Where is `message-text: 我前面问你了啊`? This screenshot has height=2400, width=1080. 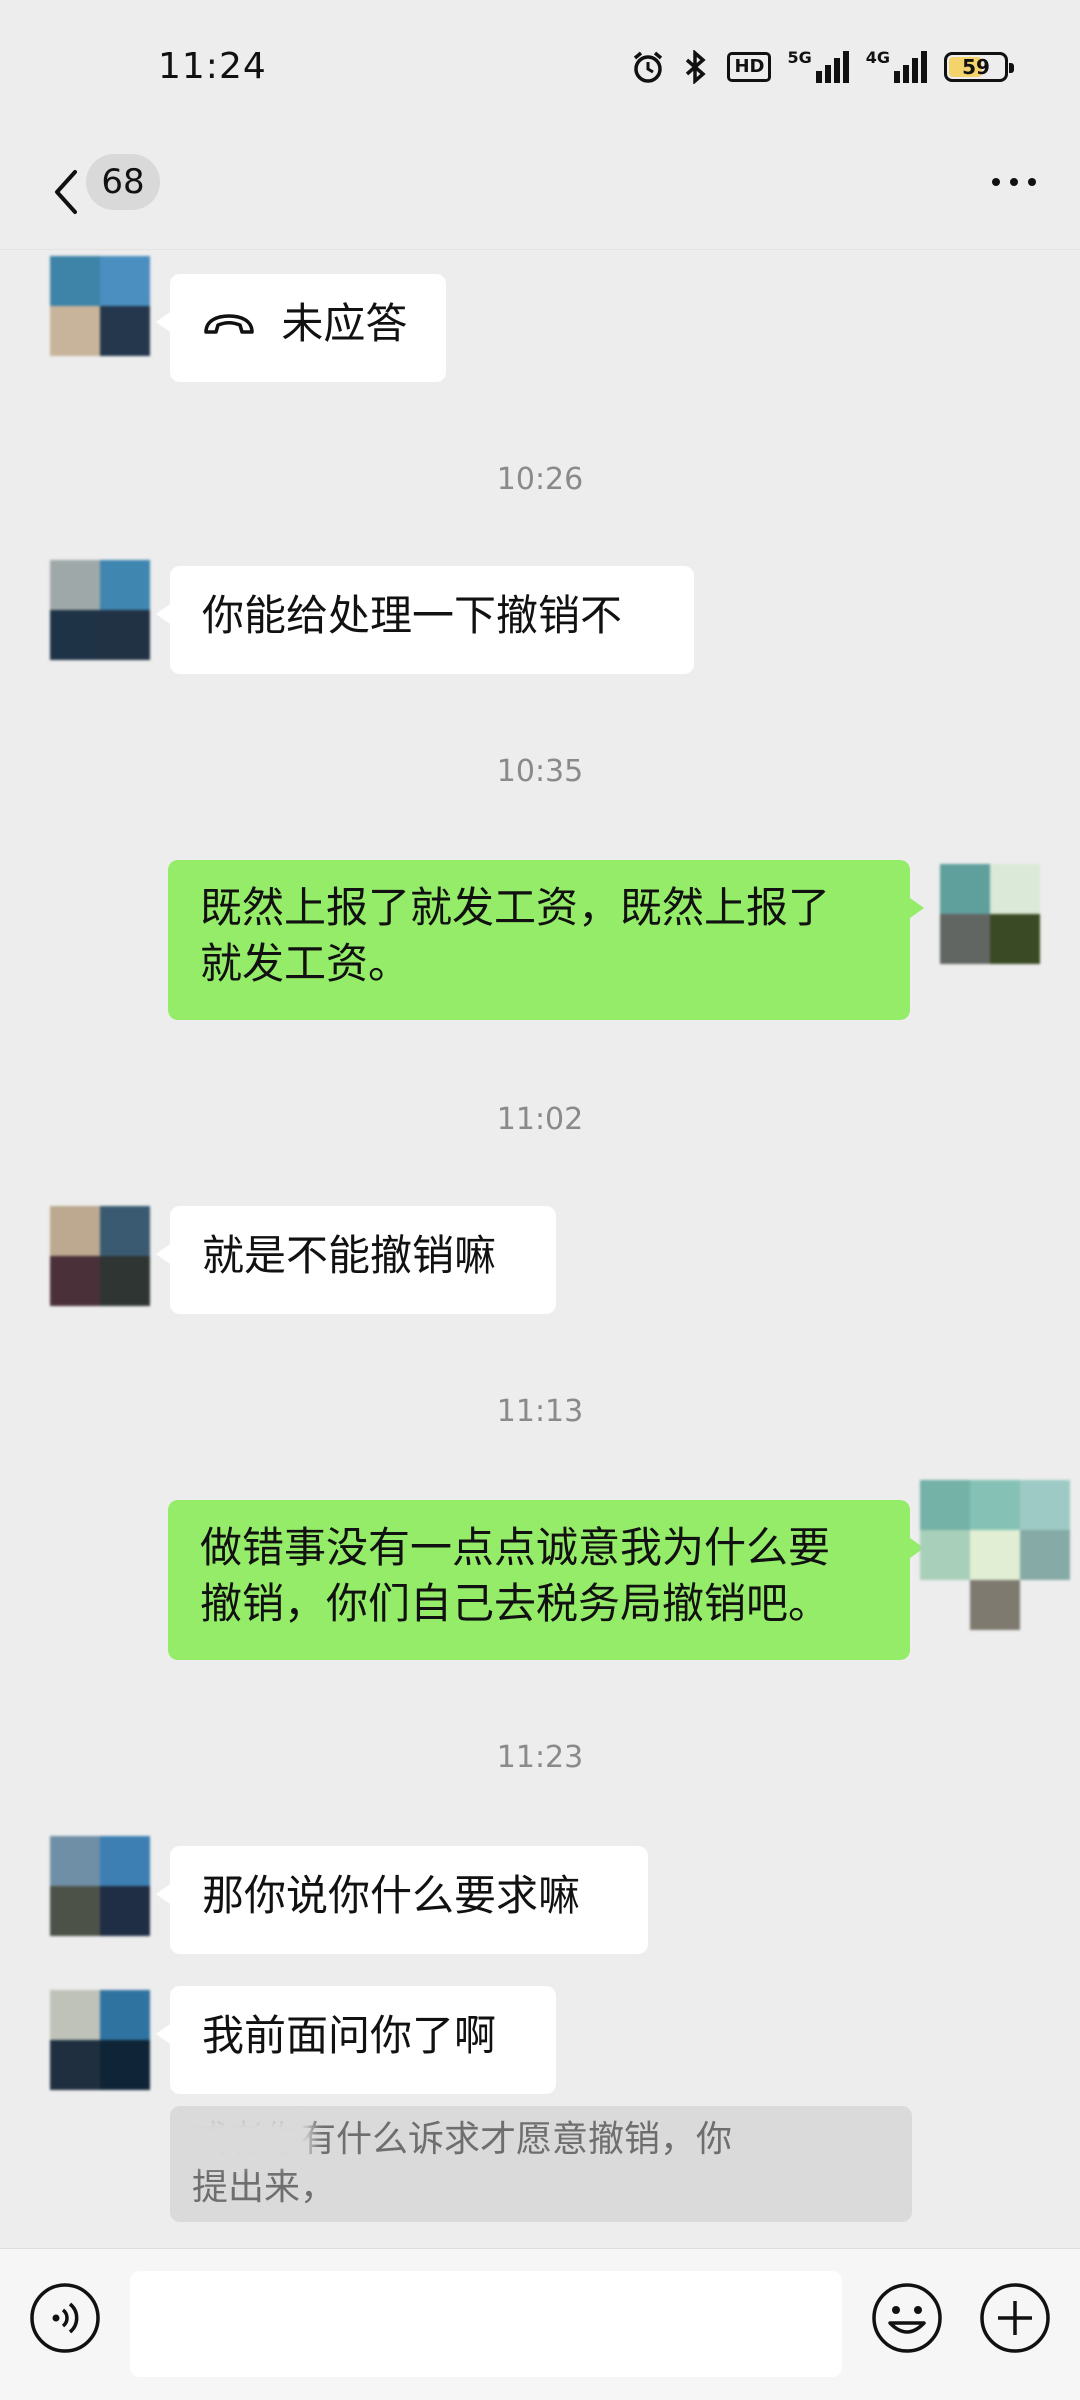 message-text: 我前面问你了啊 is located at coordinates (349, 2035).